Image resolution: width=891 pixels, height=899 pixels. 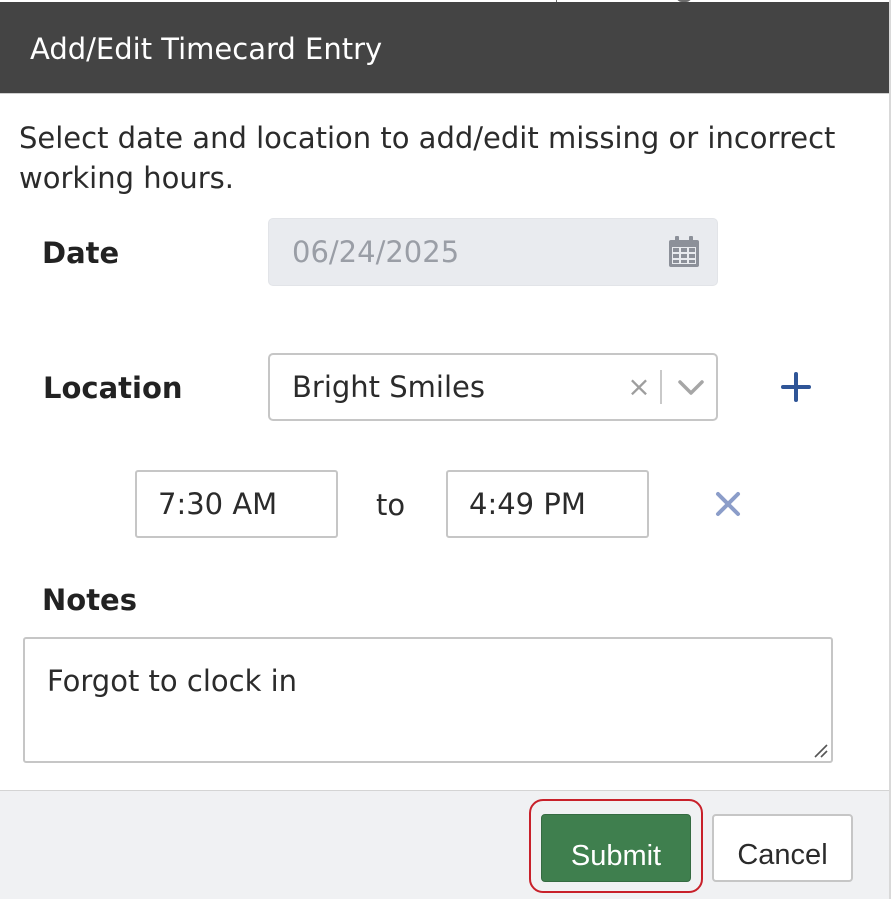 I want to click on start-time-input: 7:30 AM, so click(x=236, y=504).